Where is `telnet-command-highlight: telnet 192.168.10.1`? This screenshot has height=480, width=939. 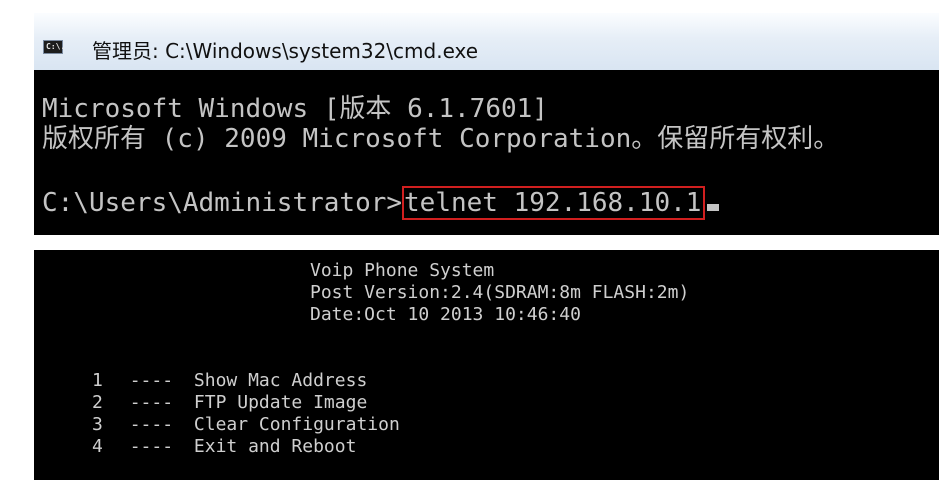 telnet-command-highlight: telnet 192.168.10.1 is located at coordinates (554, 203).